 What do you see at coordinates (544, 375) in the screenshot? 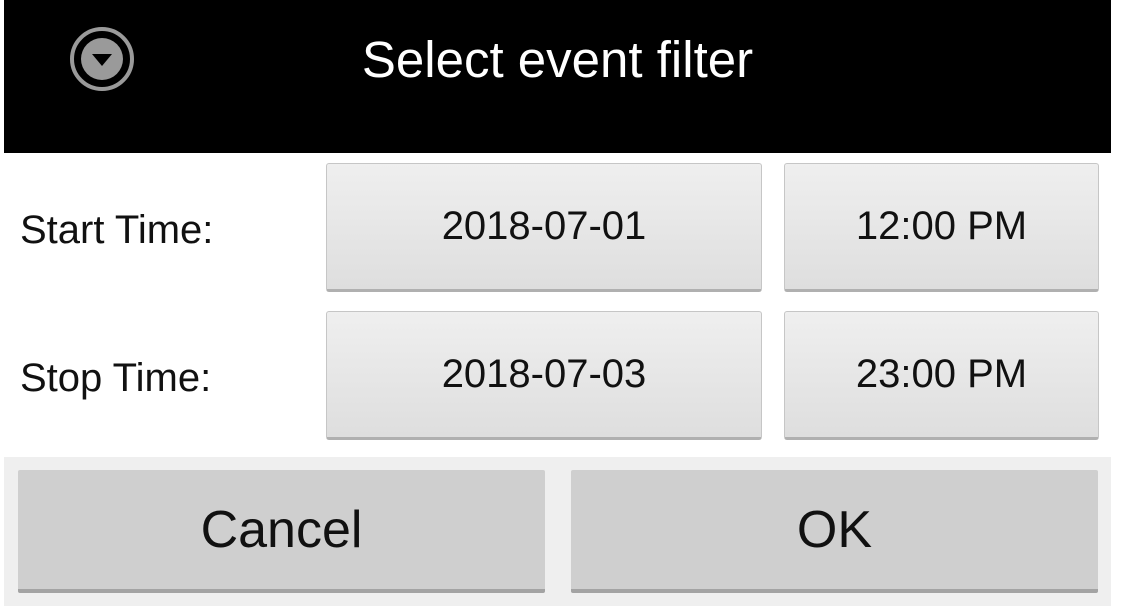
I see `stop-date-button: 2018-07-03` at bounding box center [544, 375].